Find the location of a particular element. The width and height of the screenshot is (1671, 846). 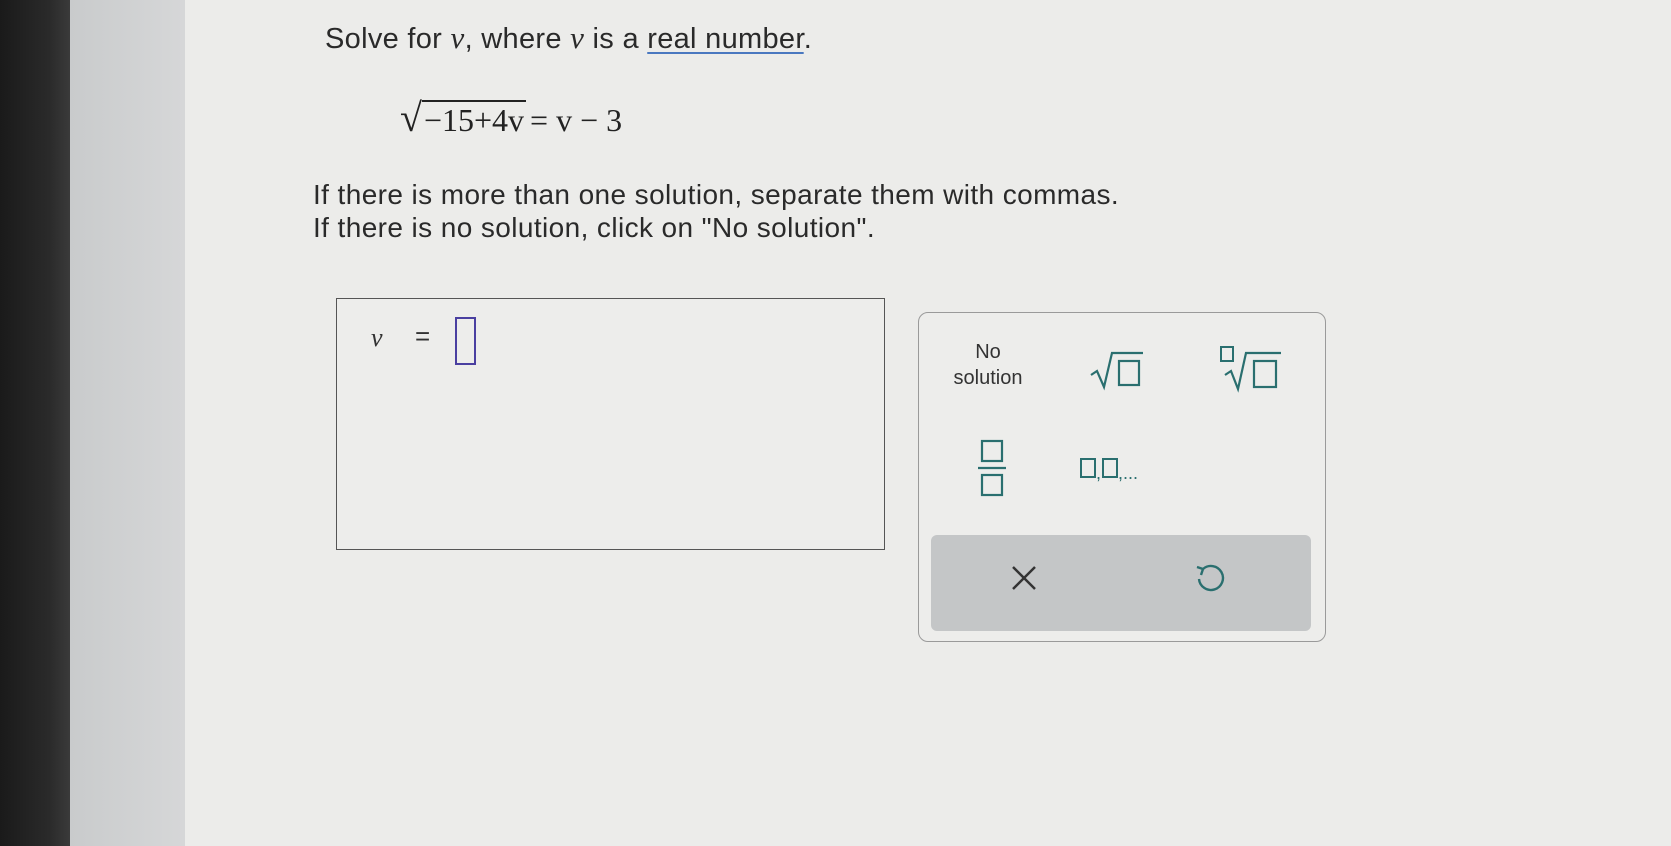

undo-icon is located at coordinates (1210, 578).